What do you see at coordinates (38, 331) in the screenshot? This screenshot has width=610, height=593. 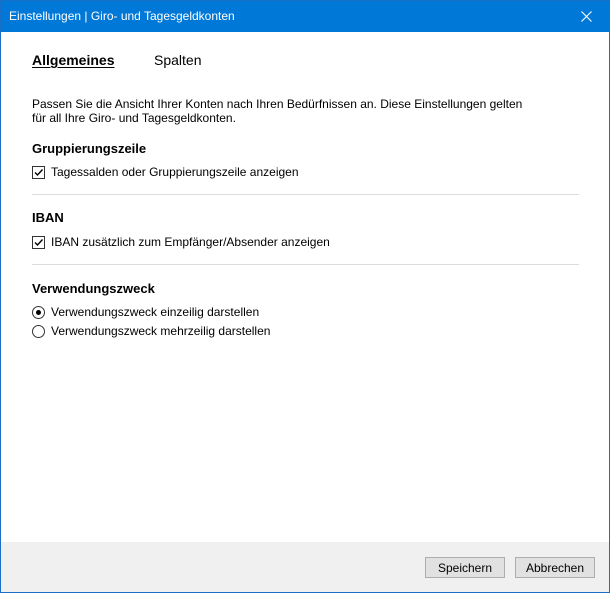 I see `purpose-radio-multi-line` at bounding box center [38, 331].